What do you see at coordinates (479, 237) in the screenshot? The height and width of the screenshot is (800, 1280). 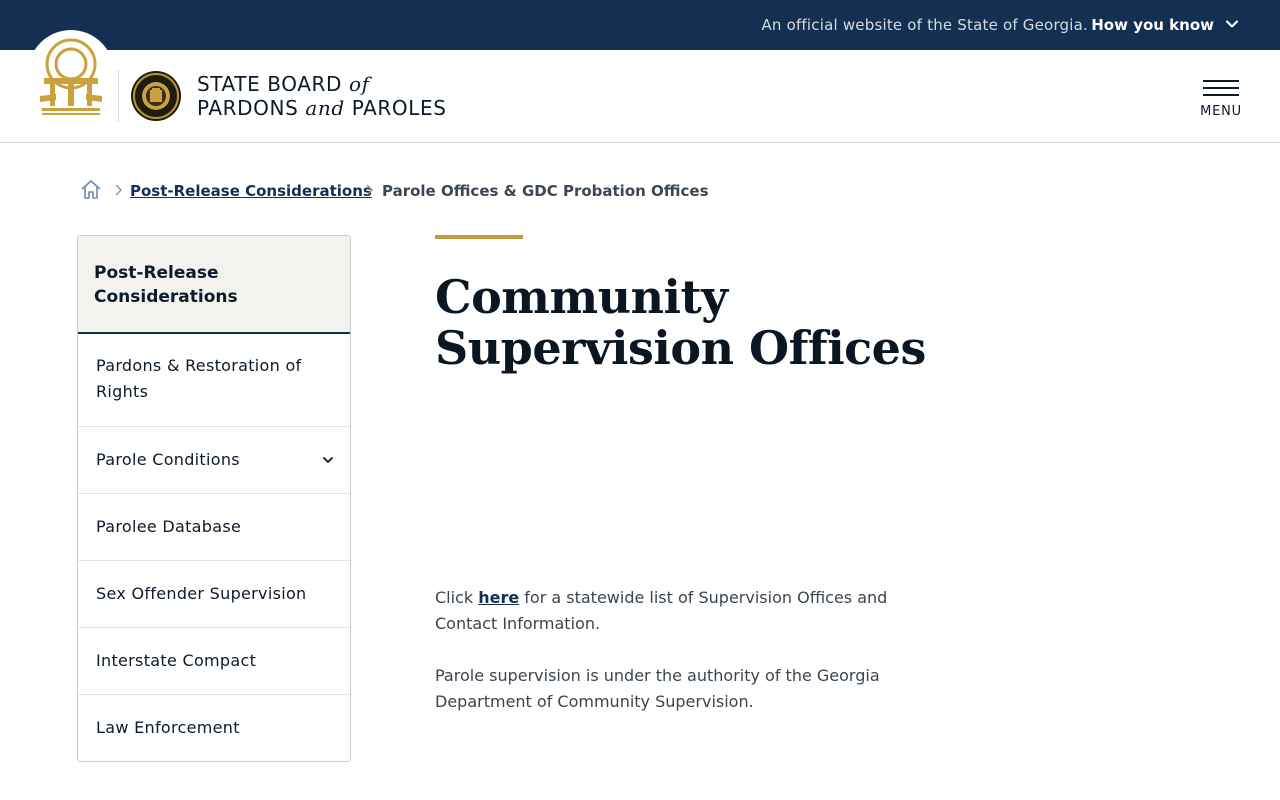 I see `title-accent-bar` at bounding box center [479, 237].